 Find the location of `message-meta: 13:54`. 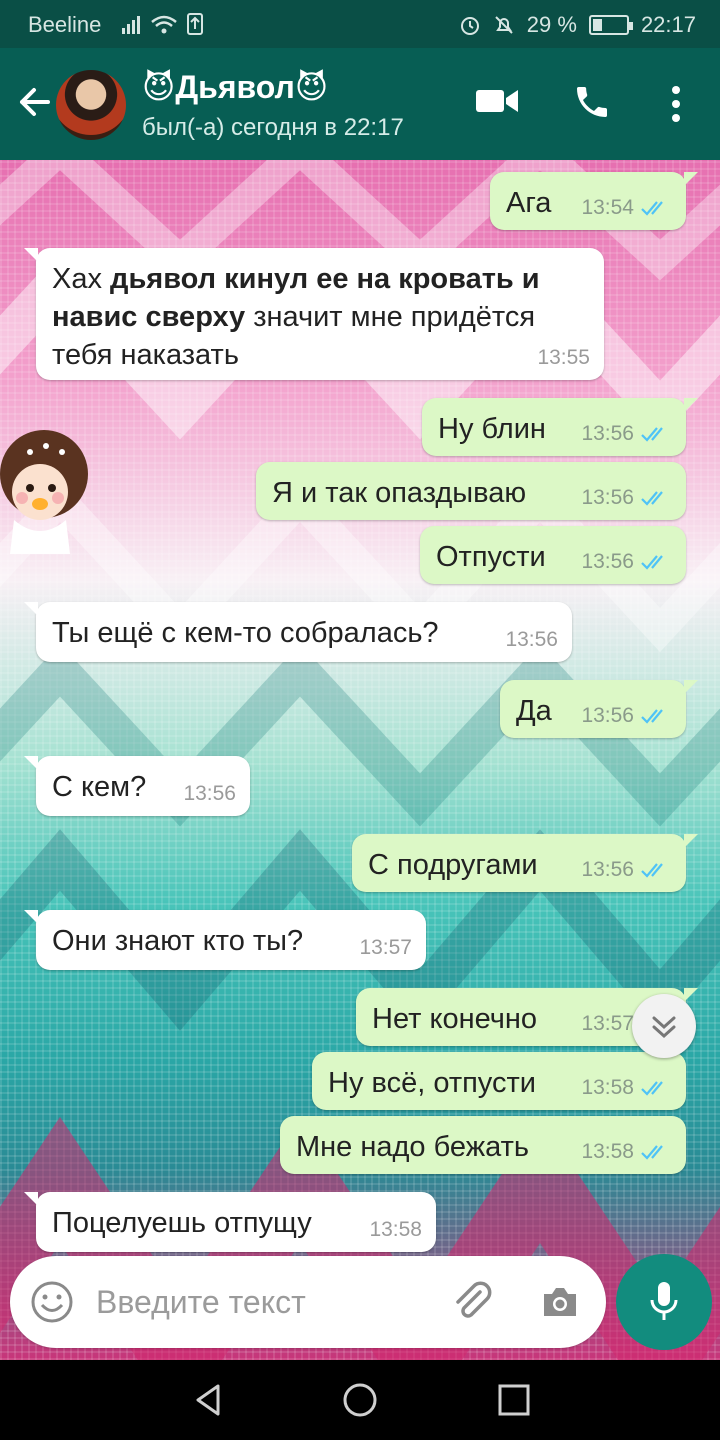

message-meta: 13:54 is located at coordinates (626, 208).